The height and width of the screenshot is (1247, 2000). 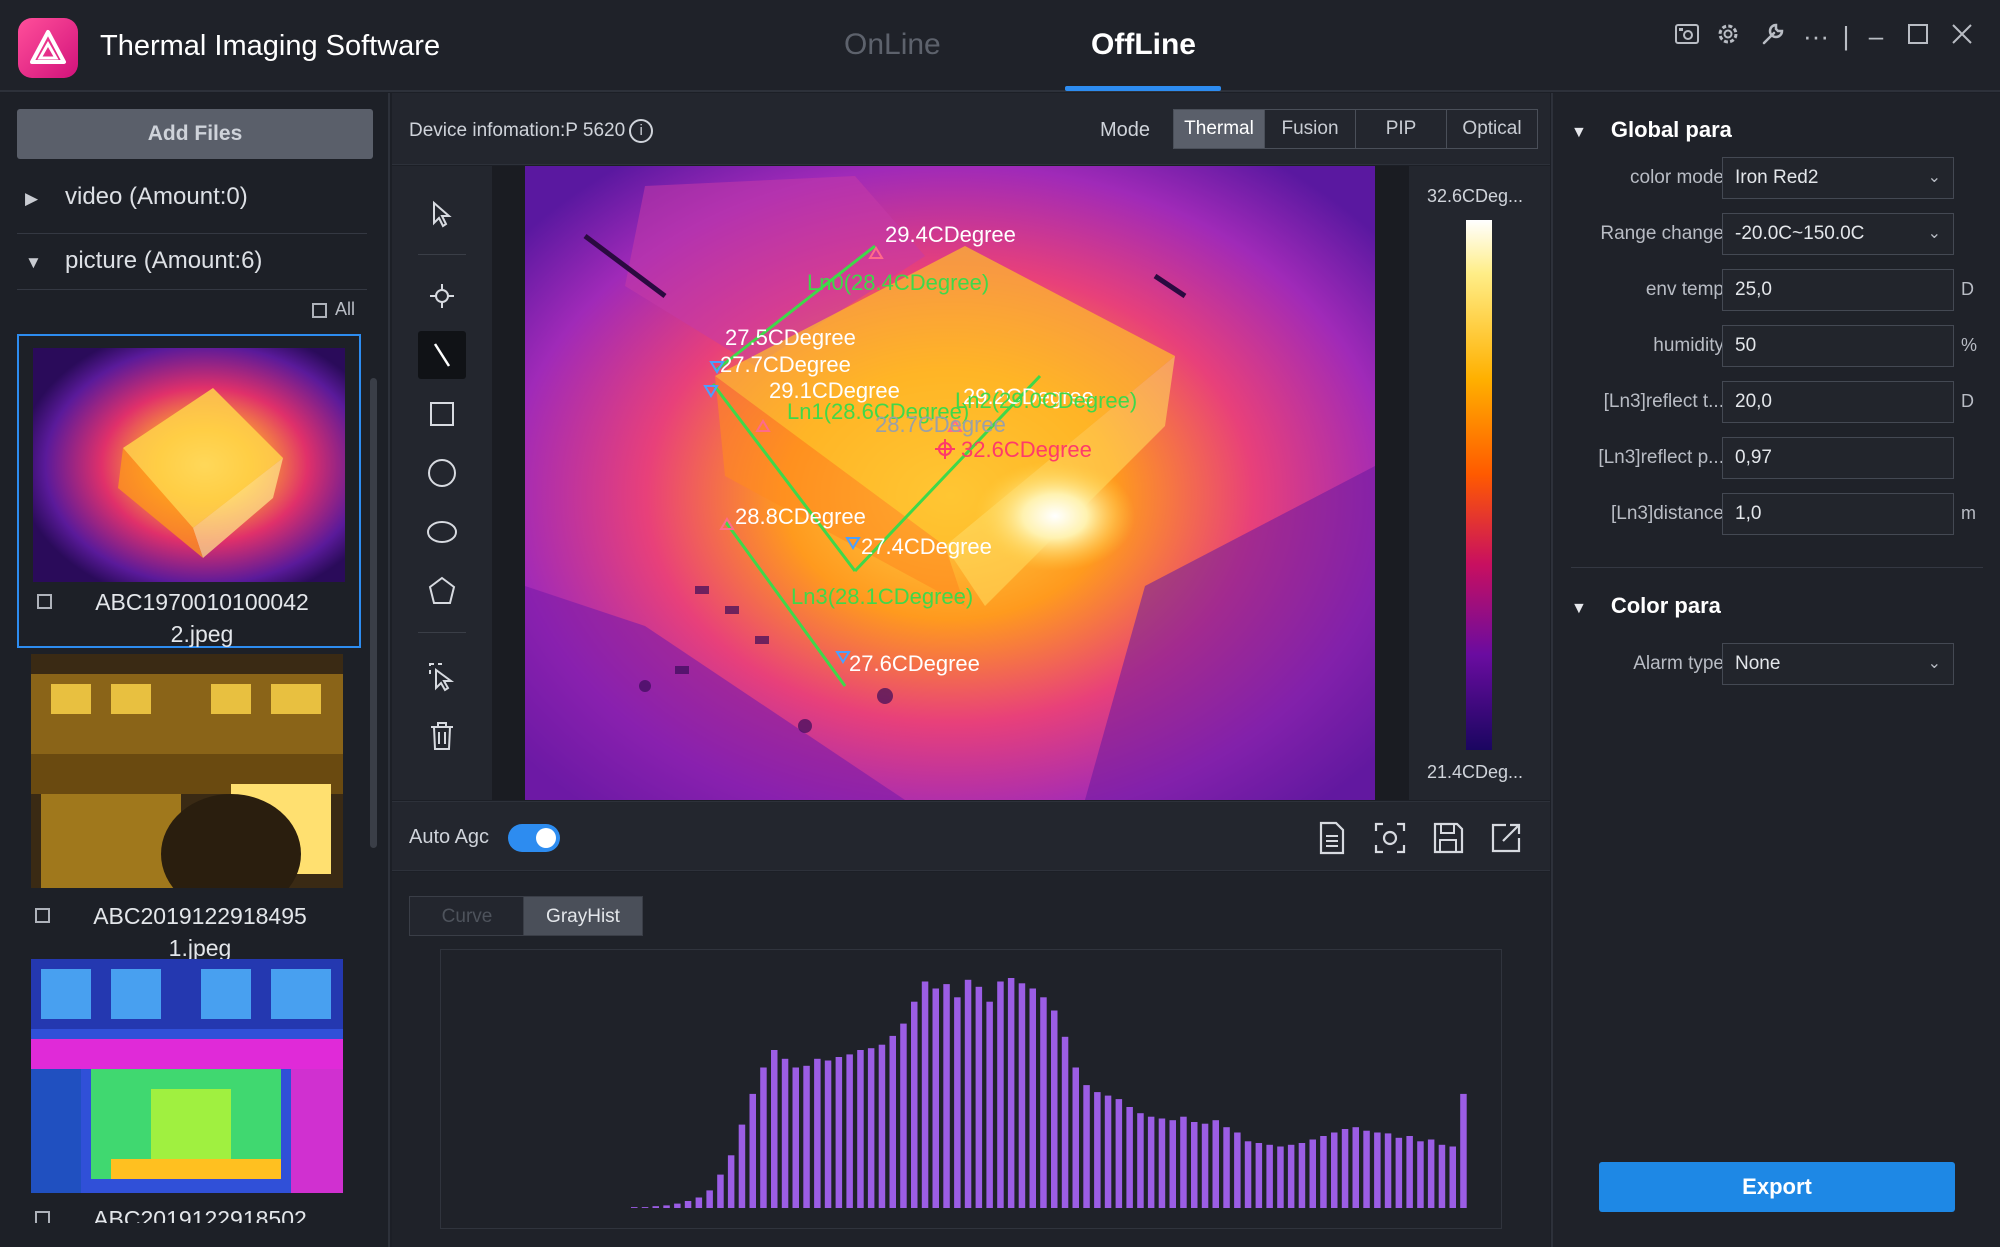 What do you see at coordinates (449, 837) in the screenshot?
I see `auto-agc-label: Auto Agc` at bounding box center [449, 837].